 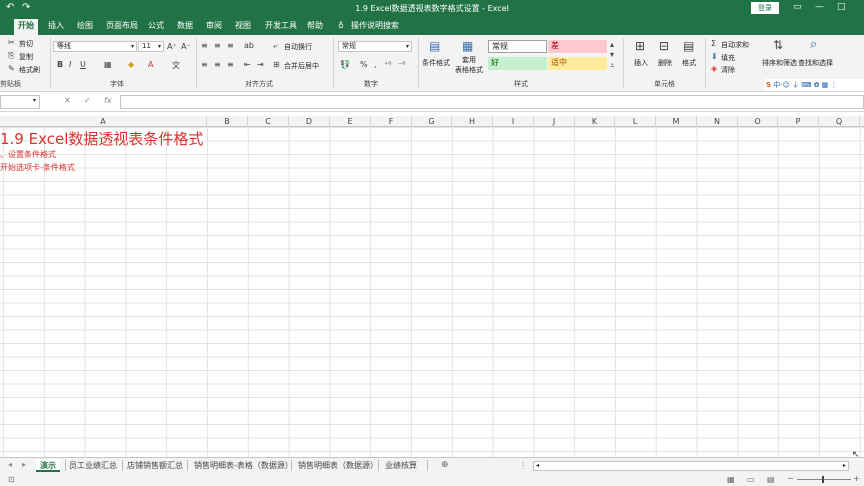 I want to click on name-box: ▾, so click(x=20, y=102).